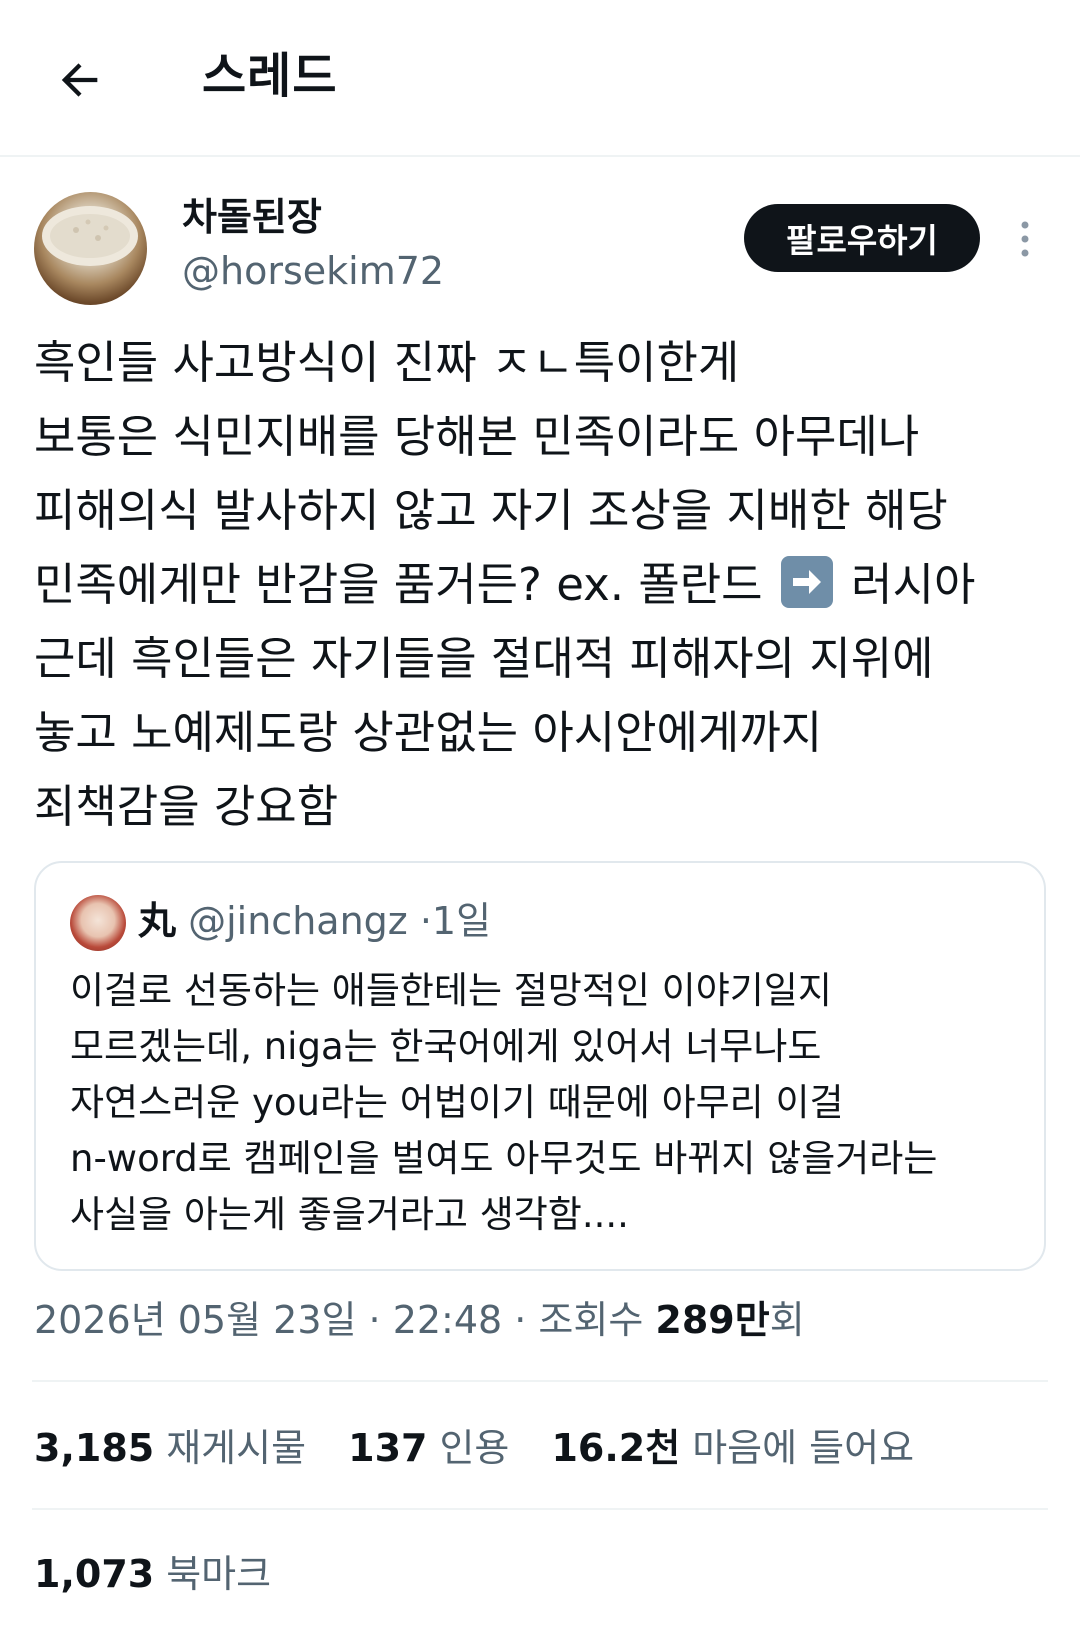 The height and width of the screenshot is (1635, 1080). I want to click on avatar, so click(90, 248).